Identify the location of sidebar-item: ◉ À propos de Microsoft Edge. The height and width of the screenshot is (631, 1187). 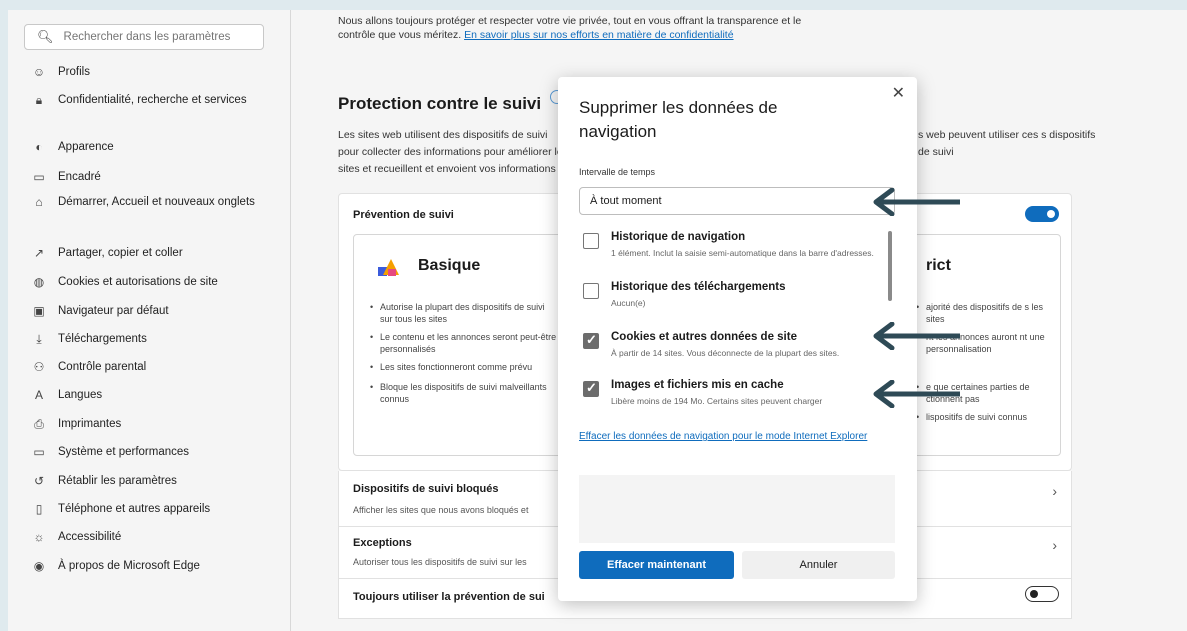
(150, 566).